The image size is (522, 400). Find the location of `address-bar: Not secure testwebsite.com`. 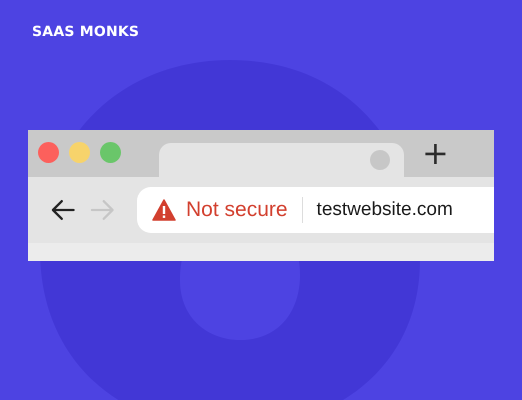

address-bar: Not secure testwebsite.com is located at coordinates (315, 210).